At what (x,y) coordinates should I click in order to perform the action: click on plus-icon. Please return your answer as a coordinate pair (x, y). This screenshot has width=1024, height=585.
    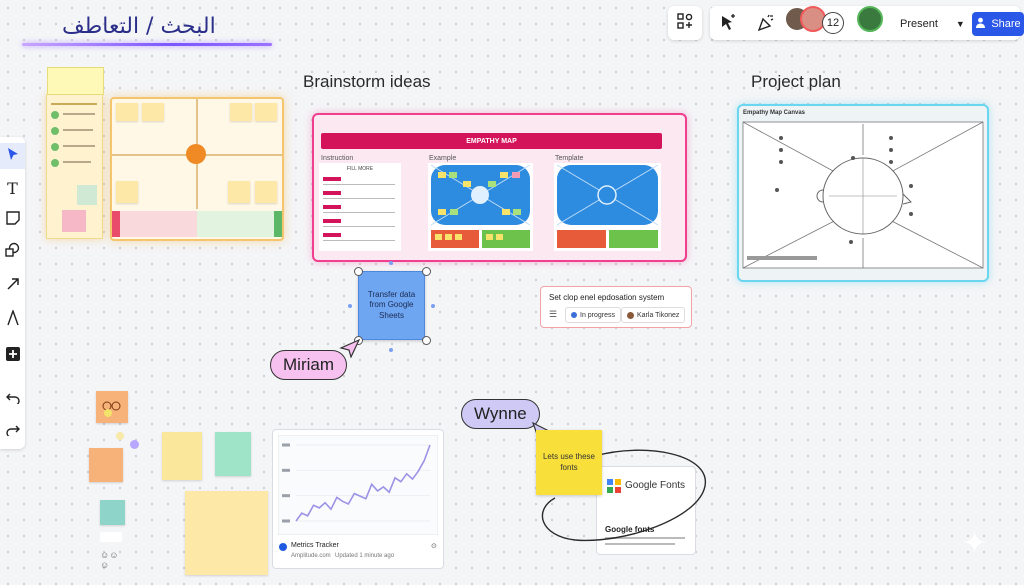
    Looking at the image, I should click on (12, 356).